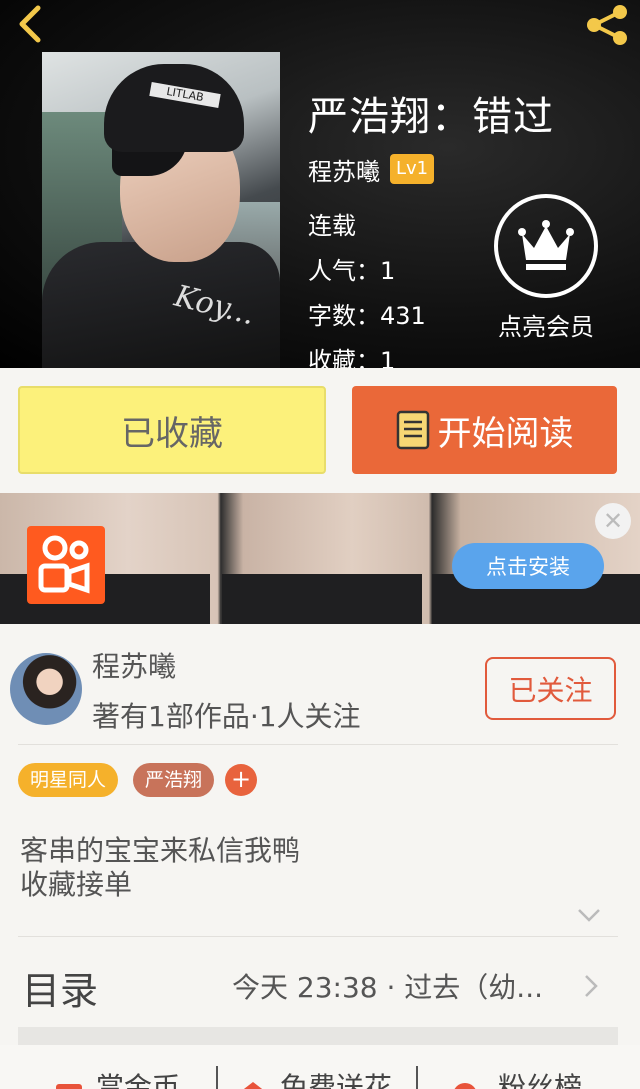  What do you see at coordinates (465, 1086) in the screenshot?
I see `fan-rank-icon` at bounding box center [465, 1086].